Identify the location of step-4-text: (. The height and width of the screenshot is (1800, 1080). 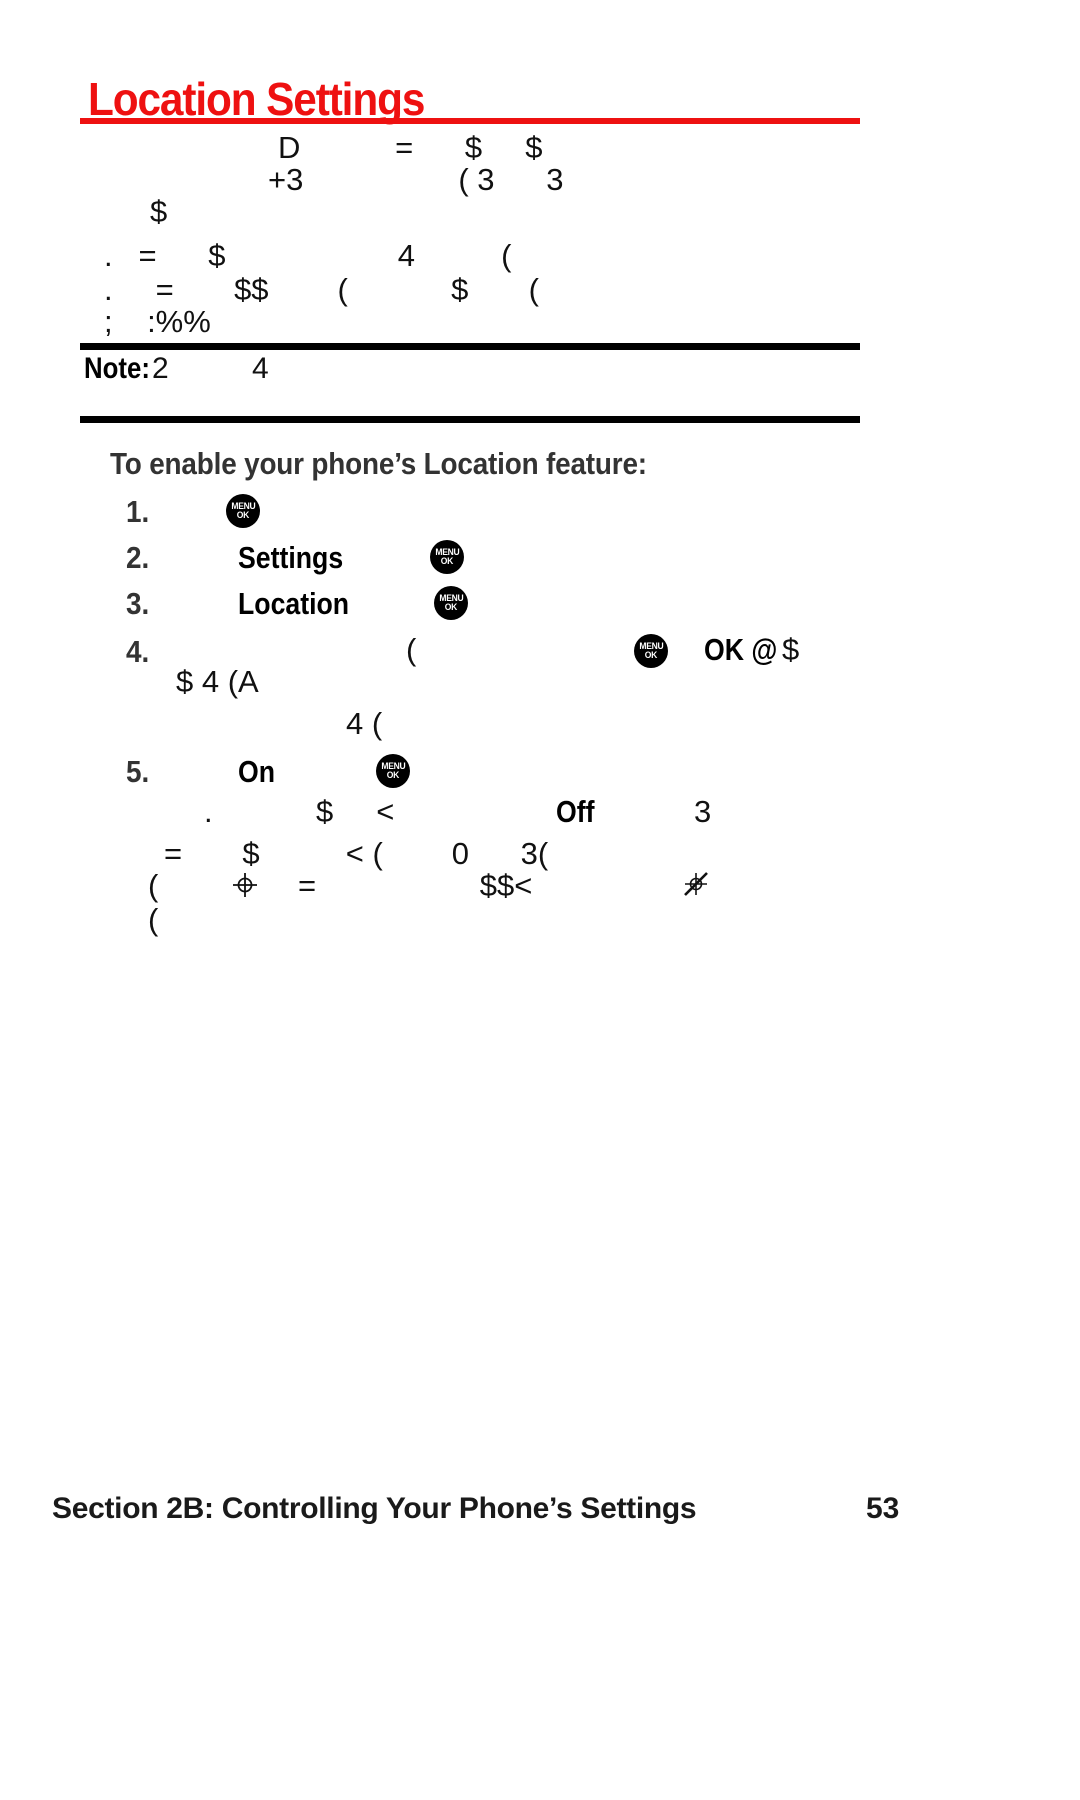
(411, 649).